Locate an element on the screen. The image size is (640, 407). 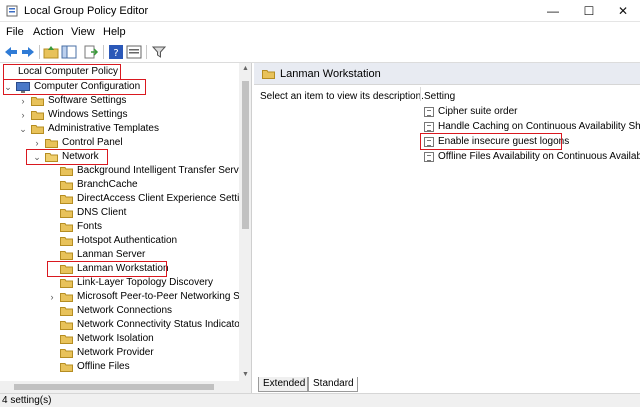
up-folder-icon is located at coordinates (51, 52).